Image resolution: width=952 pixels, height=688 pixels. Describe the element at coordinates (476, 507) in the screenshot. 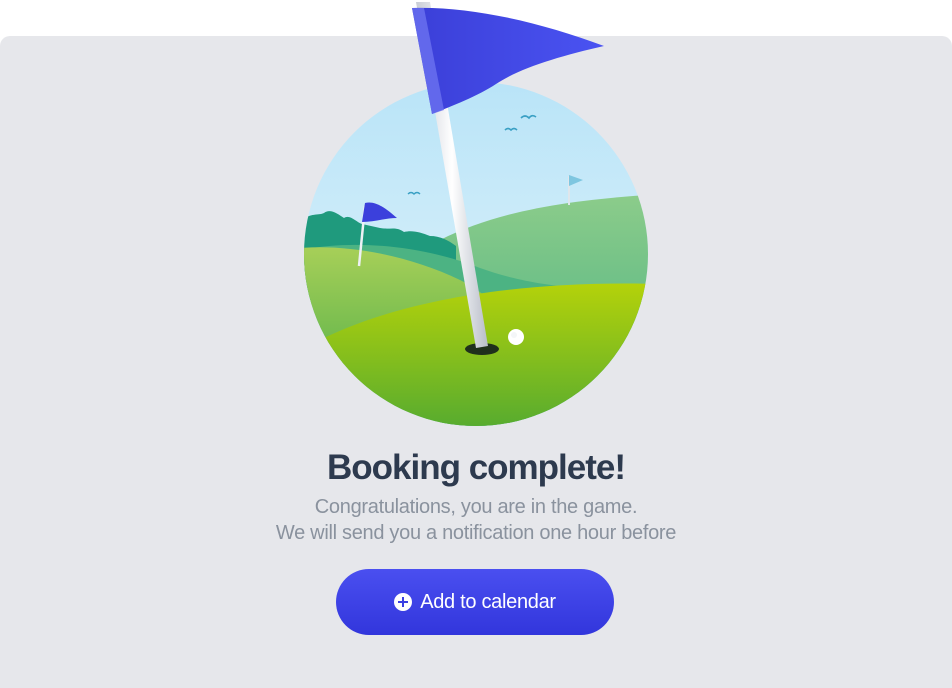

I see `confirmation-message-line1: Congratulations, you are in the game.` at that location.